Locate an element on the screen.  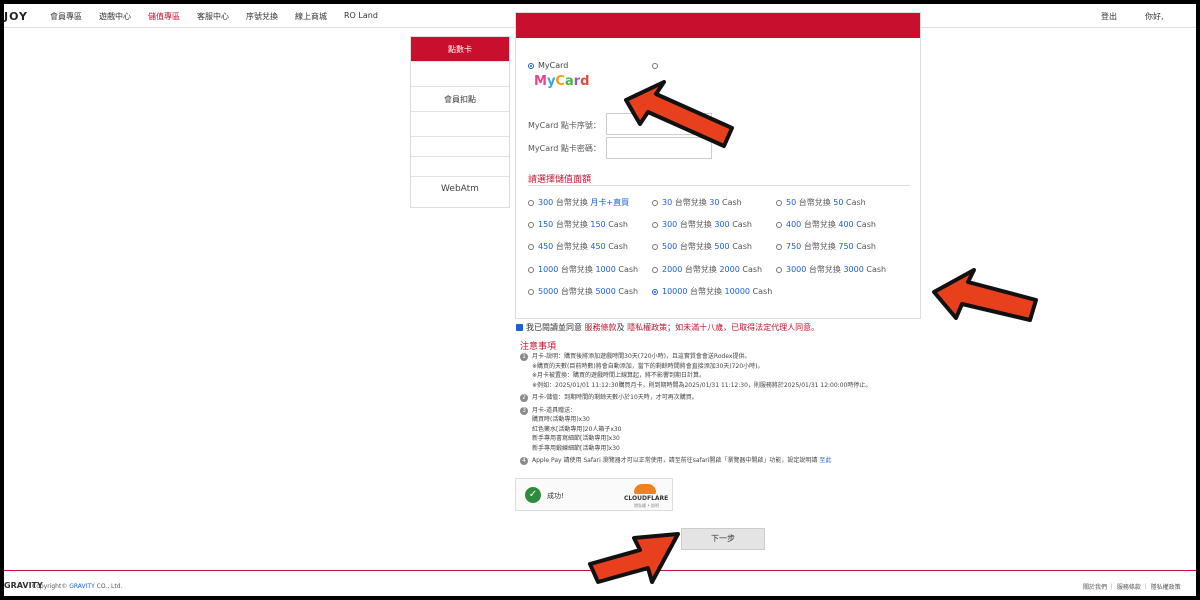
section-divider is located at coordinates (719, 185).